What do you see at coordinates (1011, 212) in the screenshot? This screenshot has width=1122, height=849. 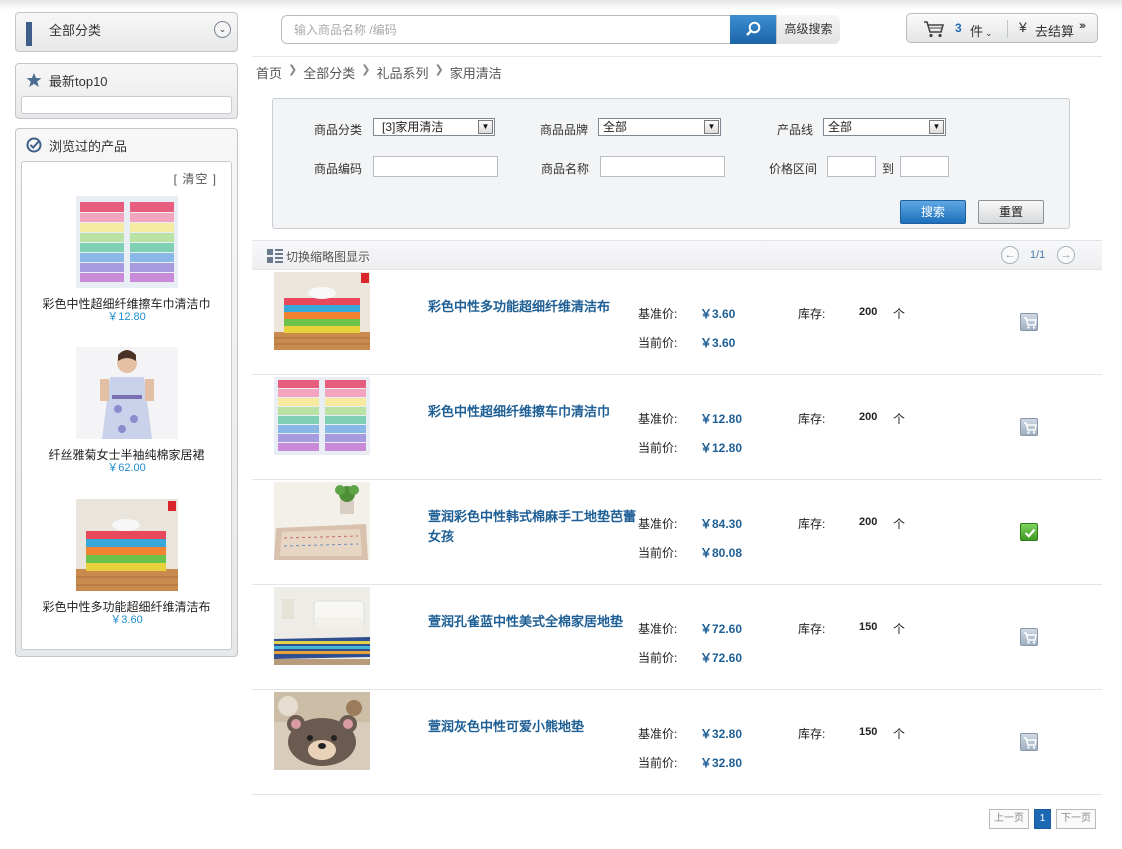 I see `reset-filter-button: 重置` at bounding box center [1011, 212].